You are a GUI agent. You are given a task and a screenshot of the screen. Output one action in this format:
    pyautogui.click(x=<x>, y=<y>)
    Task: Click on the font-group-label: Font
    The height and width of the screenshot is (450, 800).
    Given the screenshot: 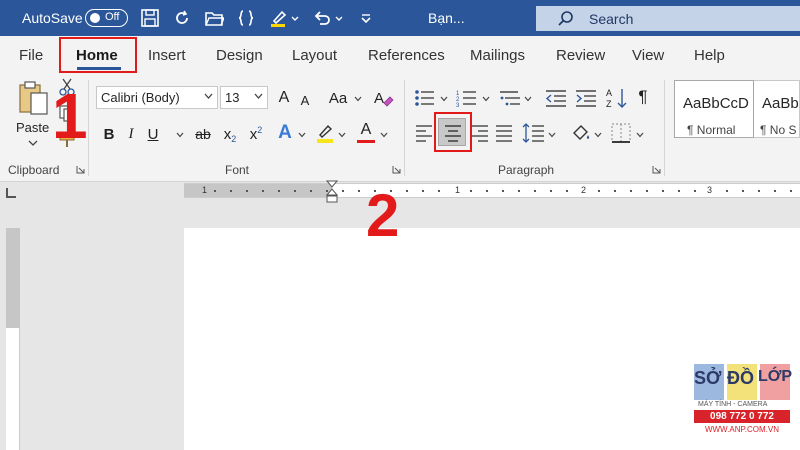 What is the action you would take?
    pyautogui.click(x=237, y=170)
    